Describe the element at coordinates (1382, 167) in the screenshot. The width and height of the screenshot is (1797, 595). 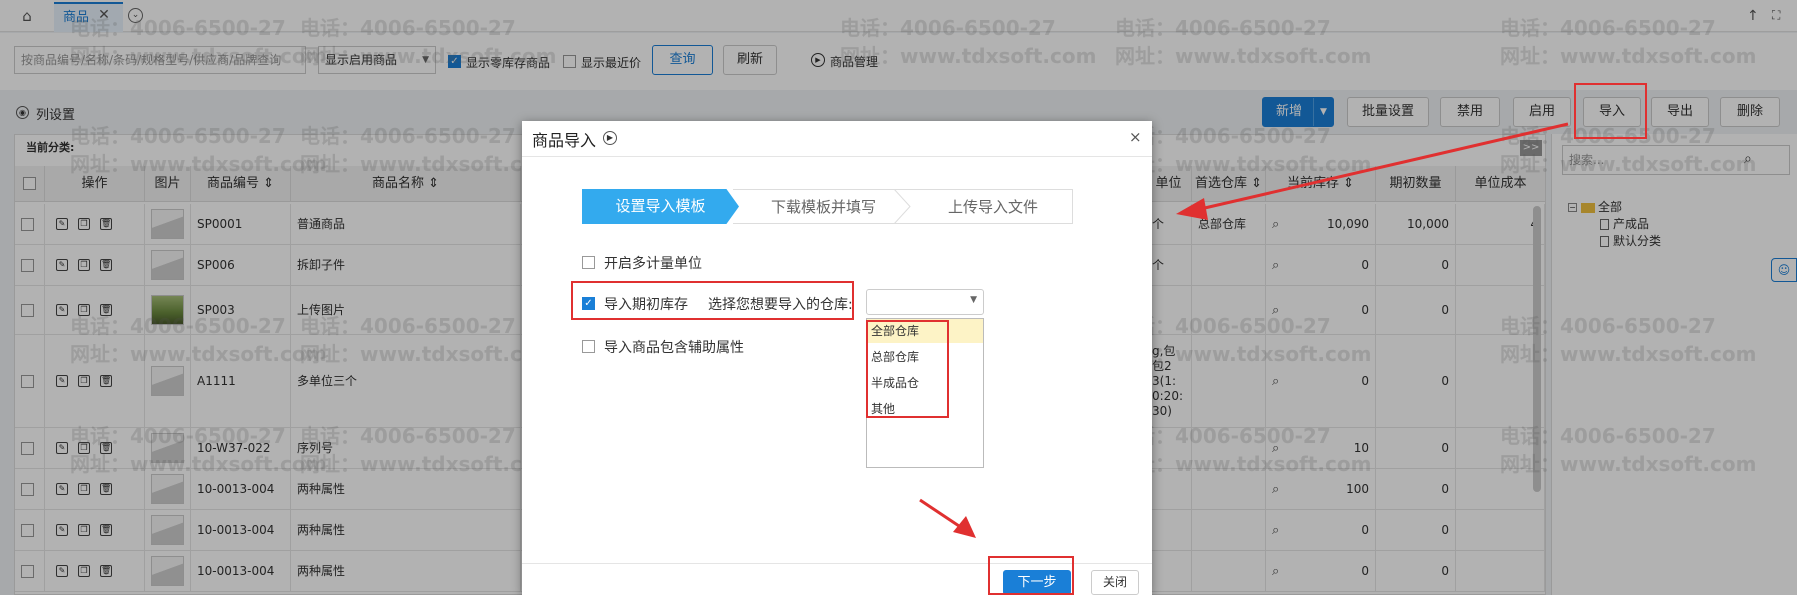
I see `arrow-to-unit-column` at that location.